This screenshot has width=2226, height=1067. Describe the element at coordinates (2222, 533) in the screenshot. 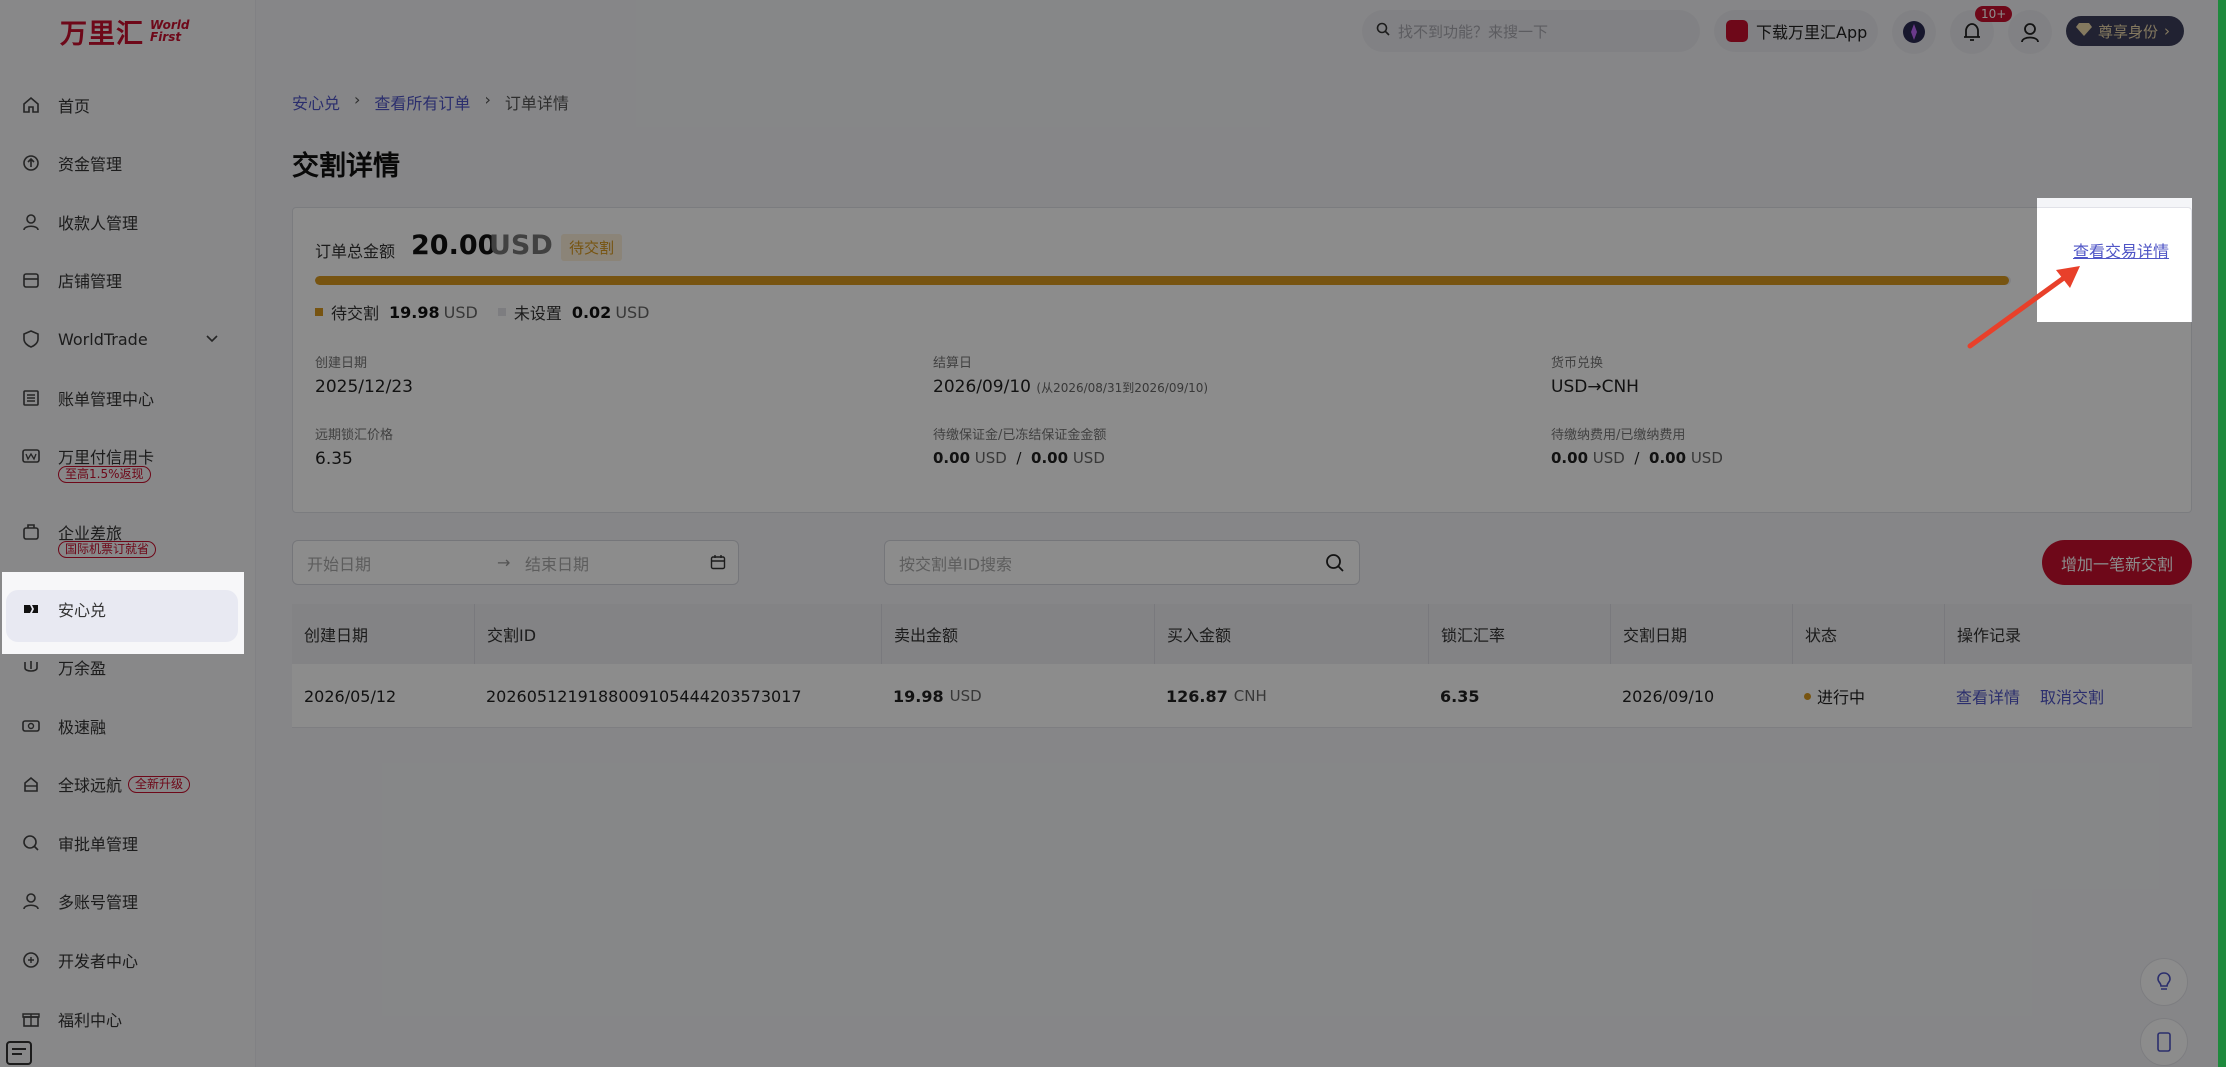

I see `right-edge-strip` at that location.